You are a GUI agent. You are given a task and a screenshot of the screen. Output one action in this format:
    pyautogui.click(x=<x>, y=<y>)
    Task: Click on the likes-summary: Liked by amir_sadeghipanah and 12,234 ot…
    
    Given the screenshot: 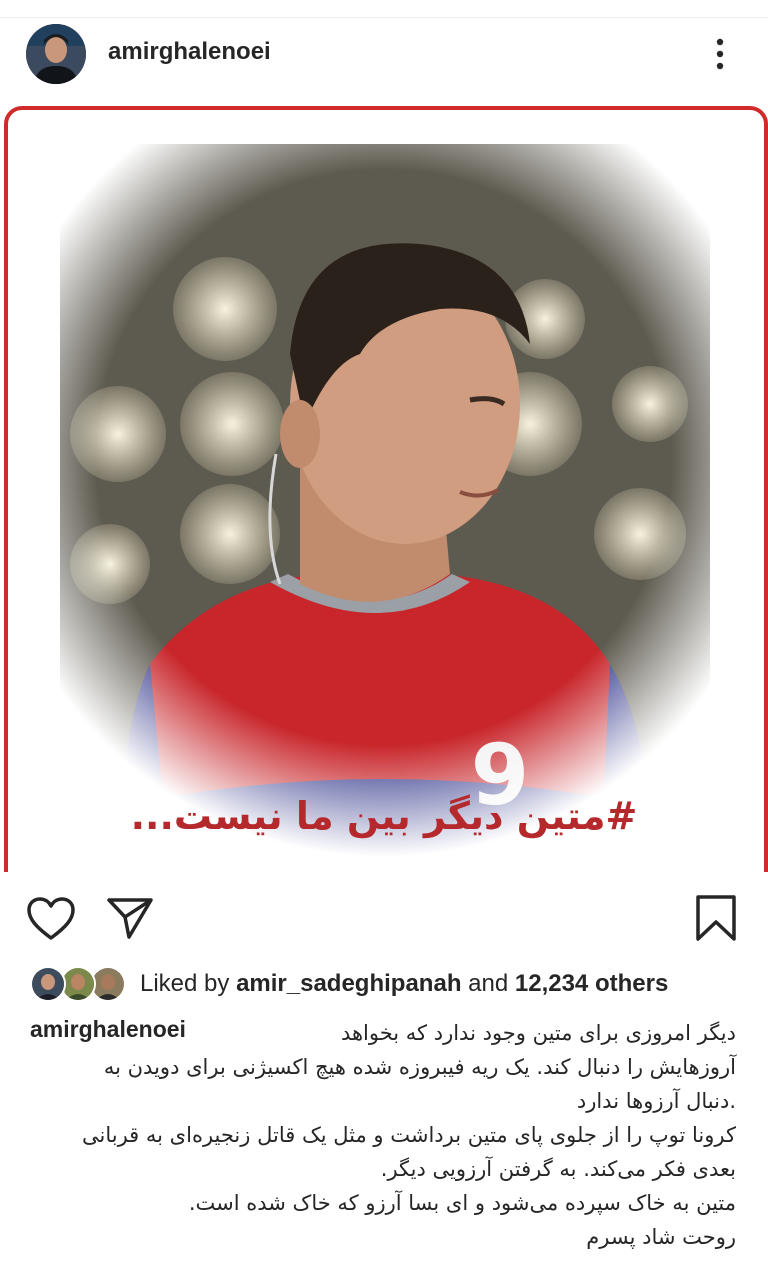 What is the action you would take?
    pyautogui.click(x=404, y=984)
    